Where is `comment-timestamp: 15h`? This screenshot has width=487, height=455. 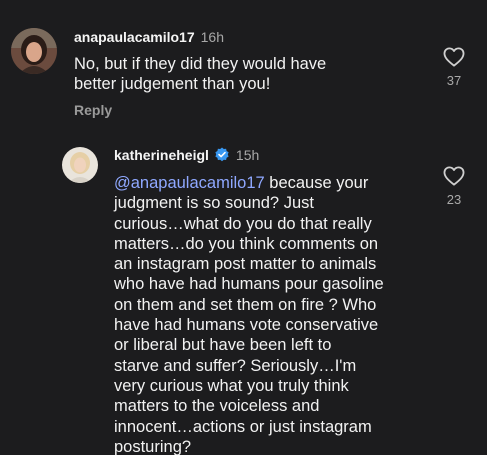
comment-timestamp: 15h is located at coordinates (247, 155).